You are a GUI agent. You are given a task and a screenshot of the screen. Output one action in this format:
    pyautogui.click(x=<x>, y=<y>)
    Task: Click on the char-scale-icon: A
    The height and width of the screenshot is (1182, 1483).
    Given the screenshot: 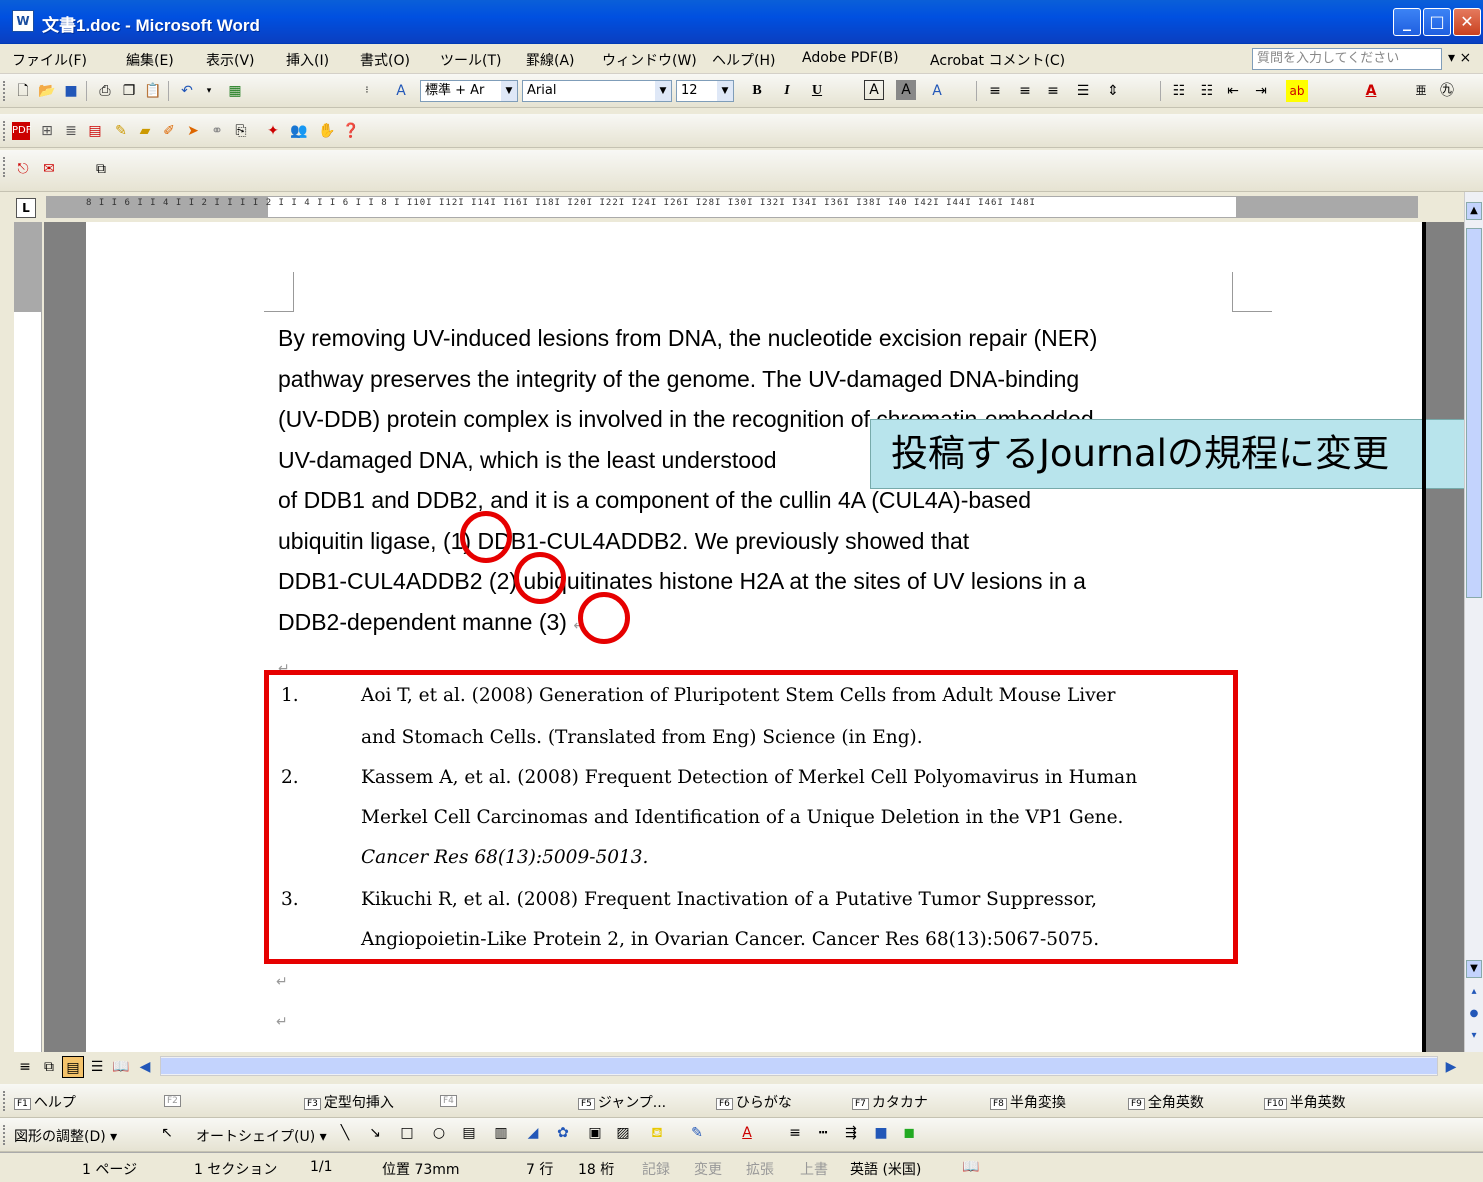 What is the action you would take?
    pyautogui.click(x=937, y=91)
    